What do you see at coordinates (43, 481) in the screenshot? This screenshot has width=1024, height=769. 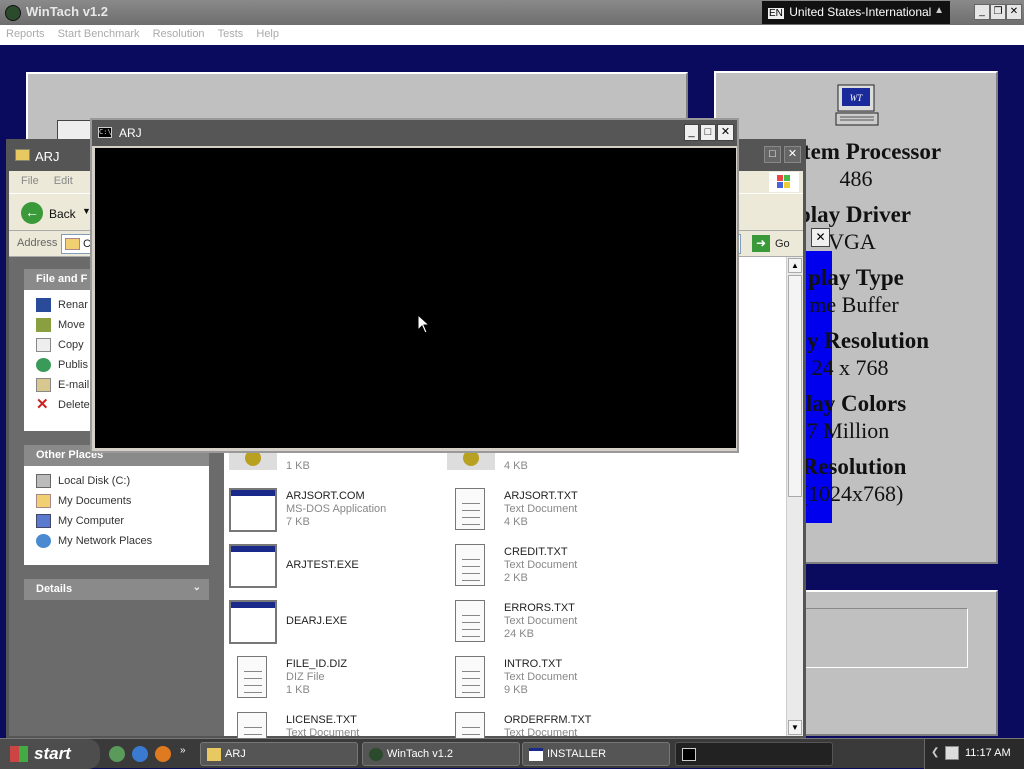 I see `drive-icon` at bounding box center [43, 481].